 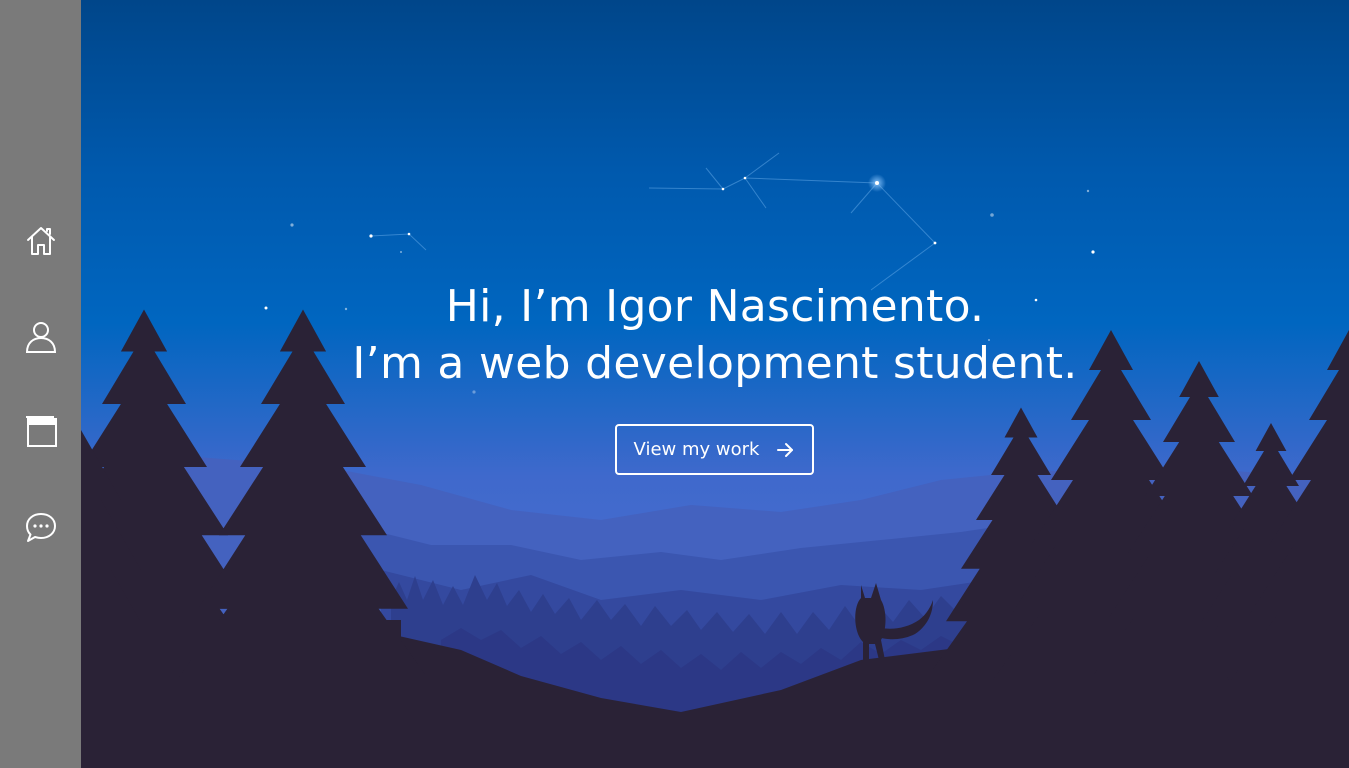 I want to click on headline-line-1: Hi, I’m Igor Nascimento., so click(x=715, y=306).